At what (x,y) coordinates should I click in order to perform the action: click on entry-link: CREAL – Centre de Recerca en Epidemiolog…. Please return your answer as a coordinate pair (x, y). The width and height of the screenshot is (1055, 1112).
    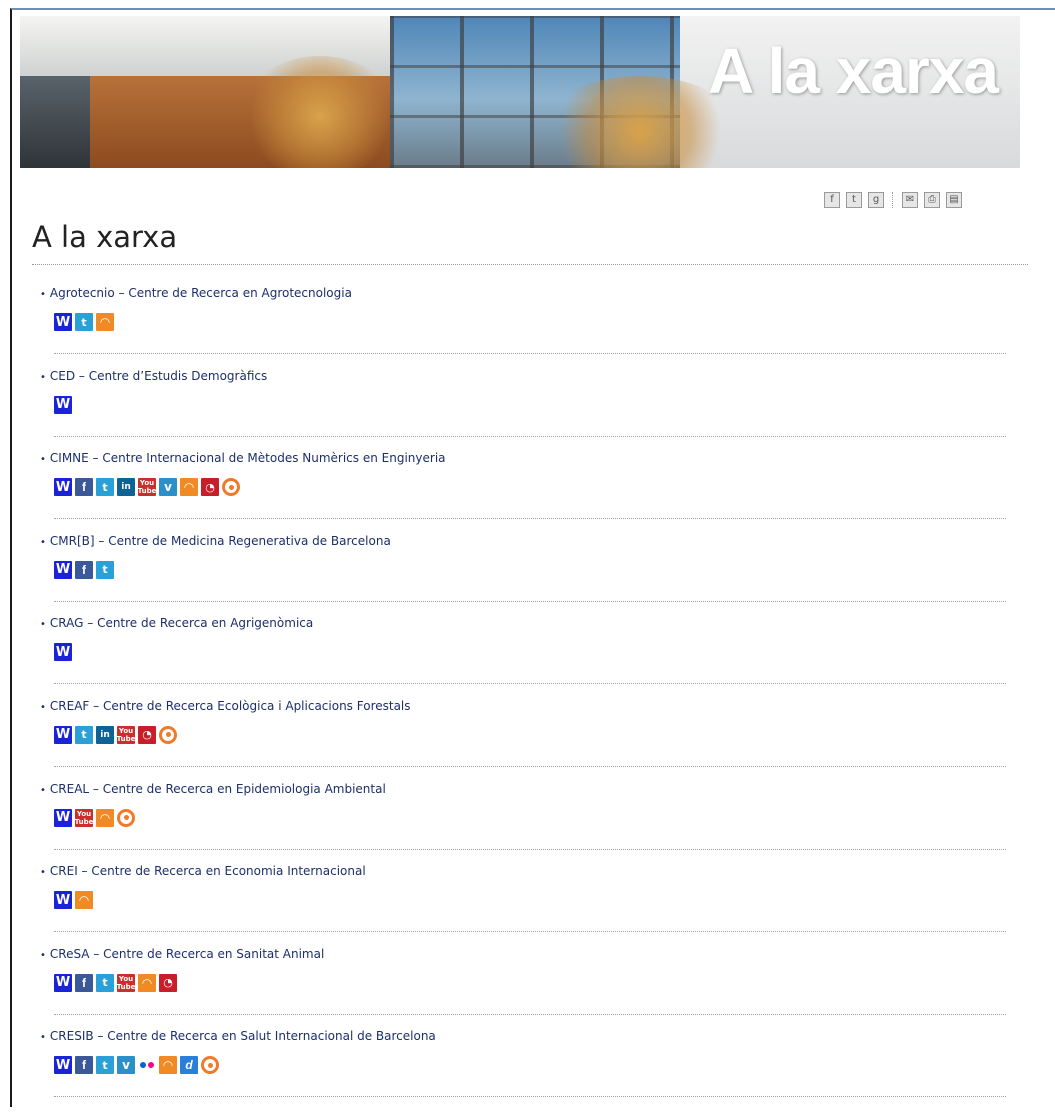
    Looking at the image, I should click on (213, 789).